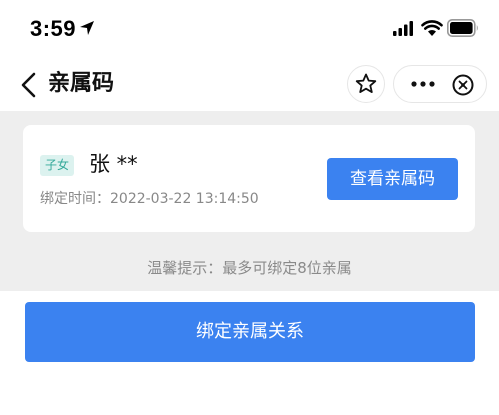 This screenshot has width=499, height=415. I want to click on bind-time: 绑定时间：2022-03-22 13:14:50, so click(149, 199).